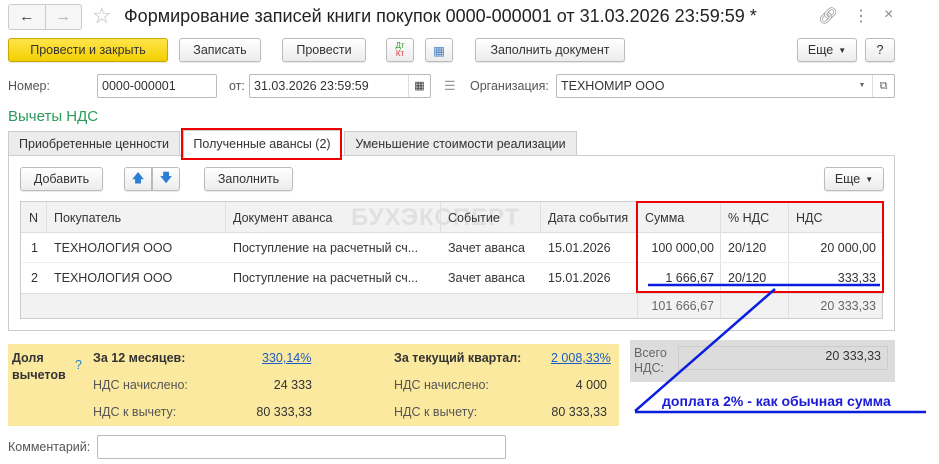 The width and height of the screenshot is (939, 464). What do you see at coordinates (49, 447) in the screenshot?
I see `comment-label: Комментарий:` at bounding box center [49, 447].